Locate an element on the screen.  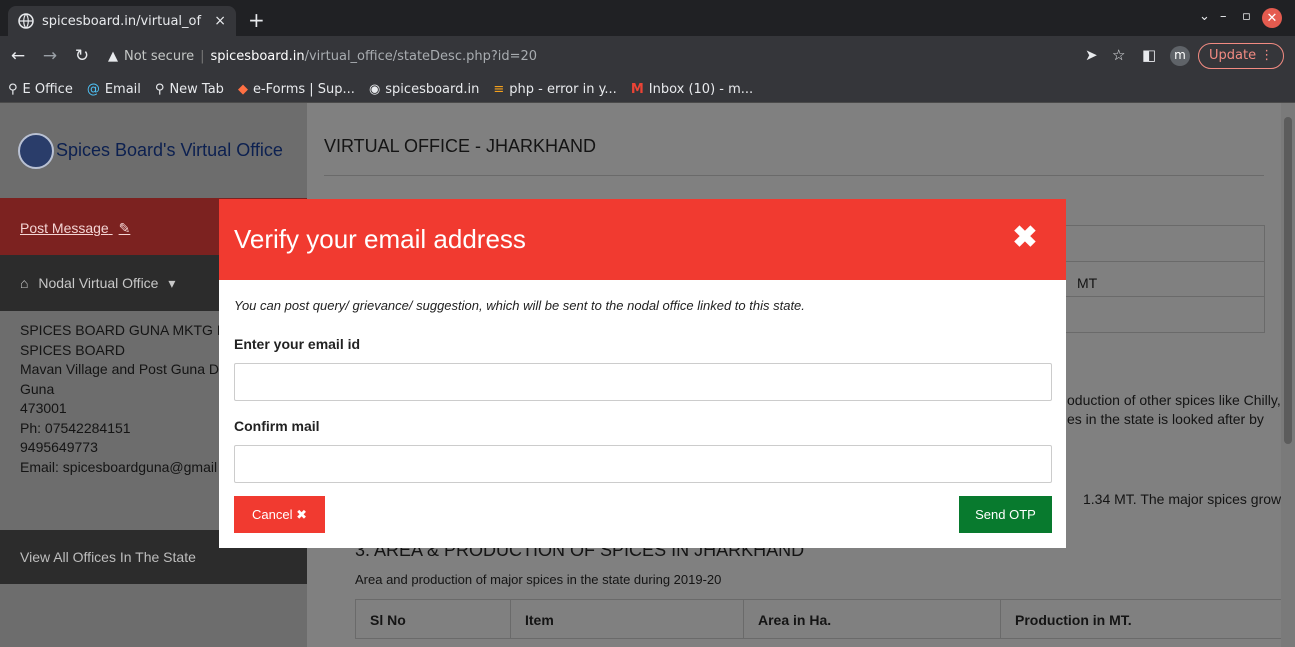
gmail-icon: M is located at coordinates (637, 89).